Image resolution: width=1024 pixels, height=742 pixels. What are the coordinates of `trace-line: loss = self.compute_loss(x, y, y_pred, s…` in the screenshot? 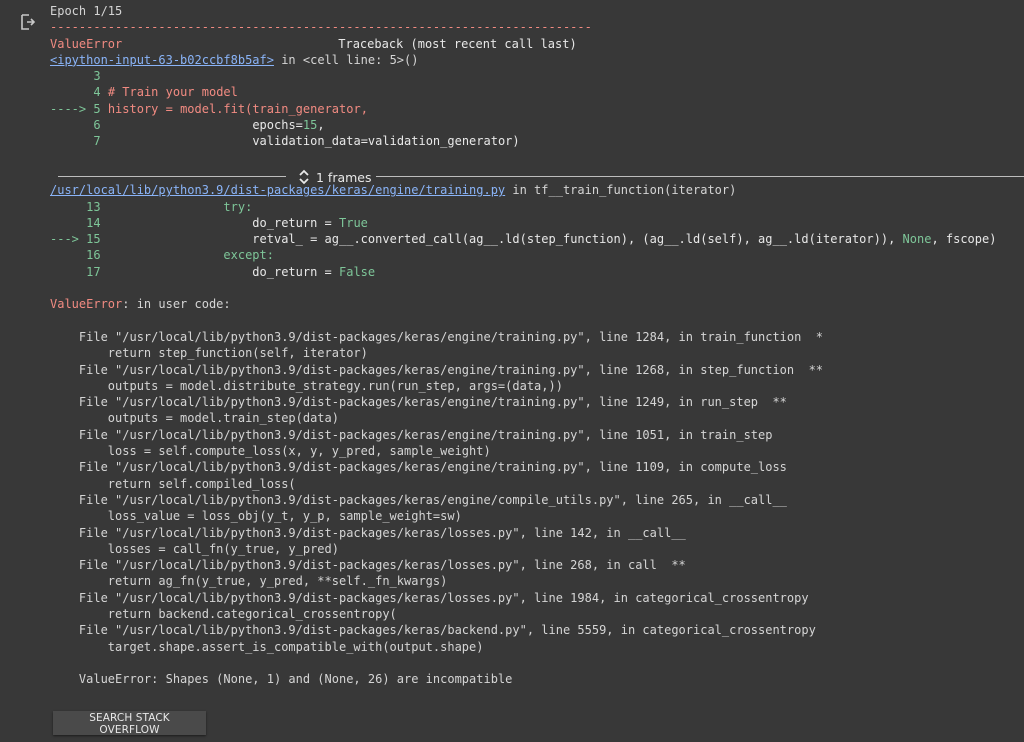 It's located at (270, 451).